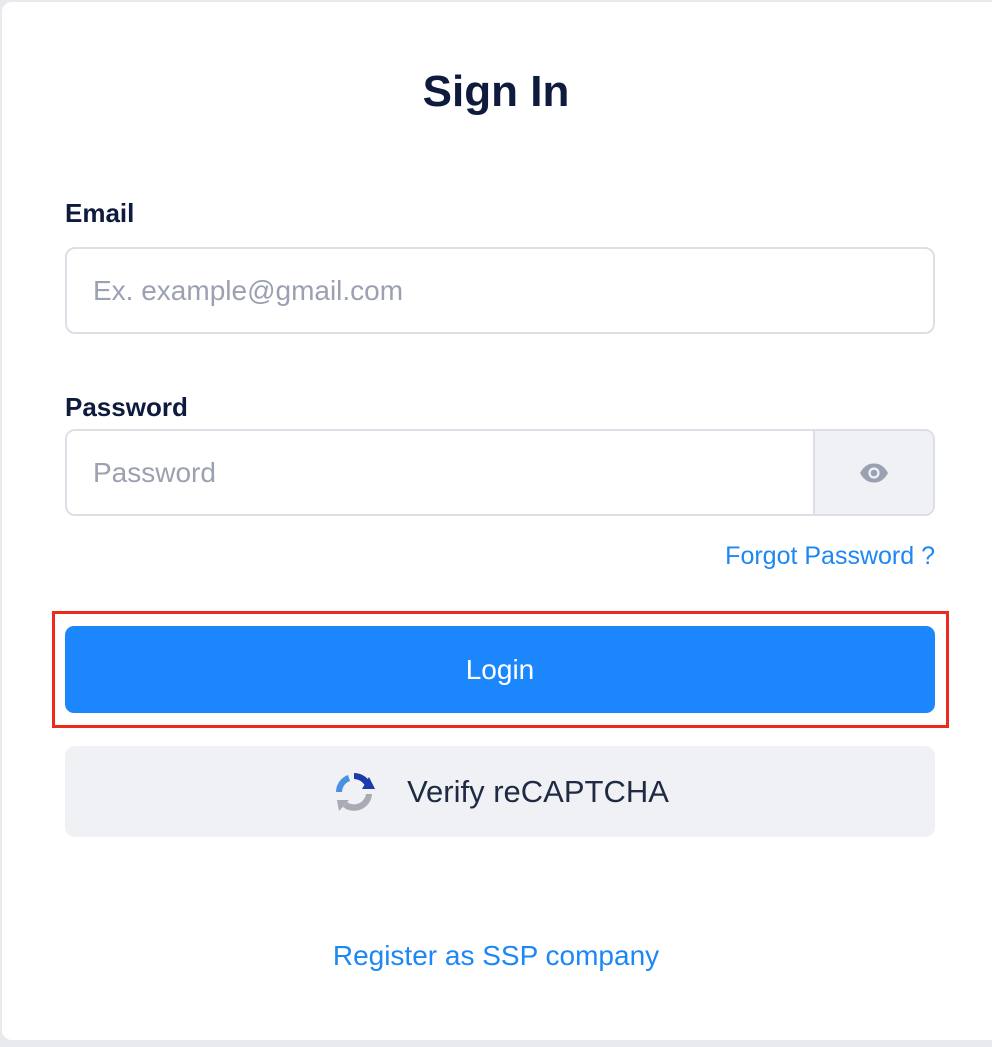 This screenshot has height=1047, width=992. Describe the element at coordinates (126, 407) in the screenshot. I see `password-label: Password` at that location.